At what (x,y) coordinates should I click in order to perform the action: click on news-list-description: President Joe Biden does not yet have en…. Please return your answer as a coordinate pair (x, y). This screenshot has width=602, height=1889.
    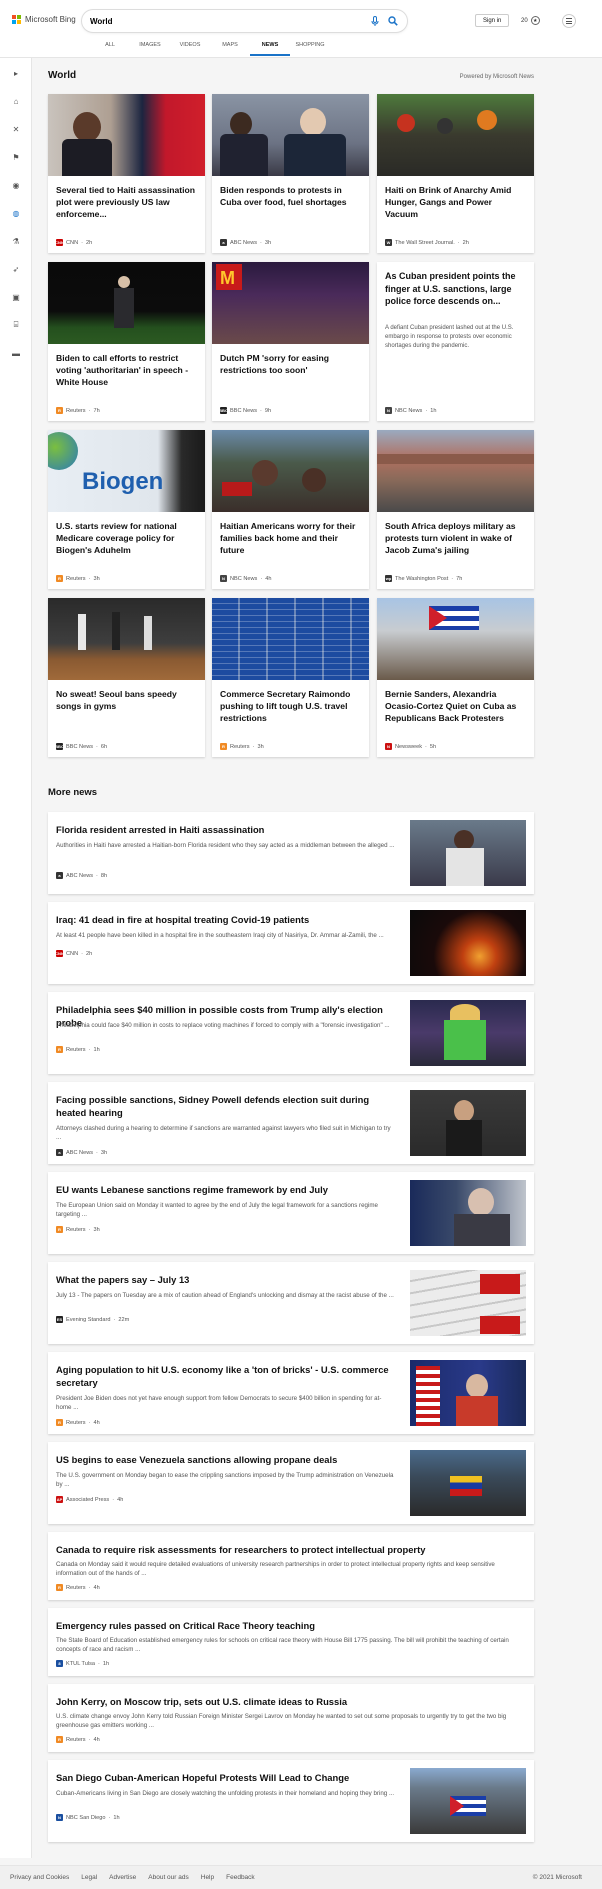
    Looking at the image, I should click on (219, 1403).